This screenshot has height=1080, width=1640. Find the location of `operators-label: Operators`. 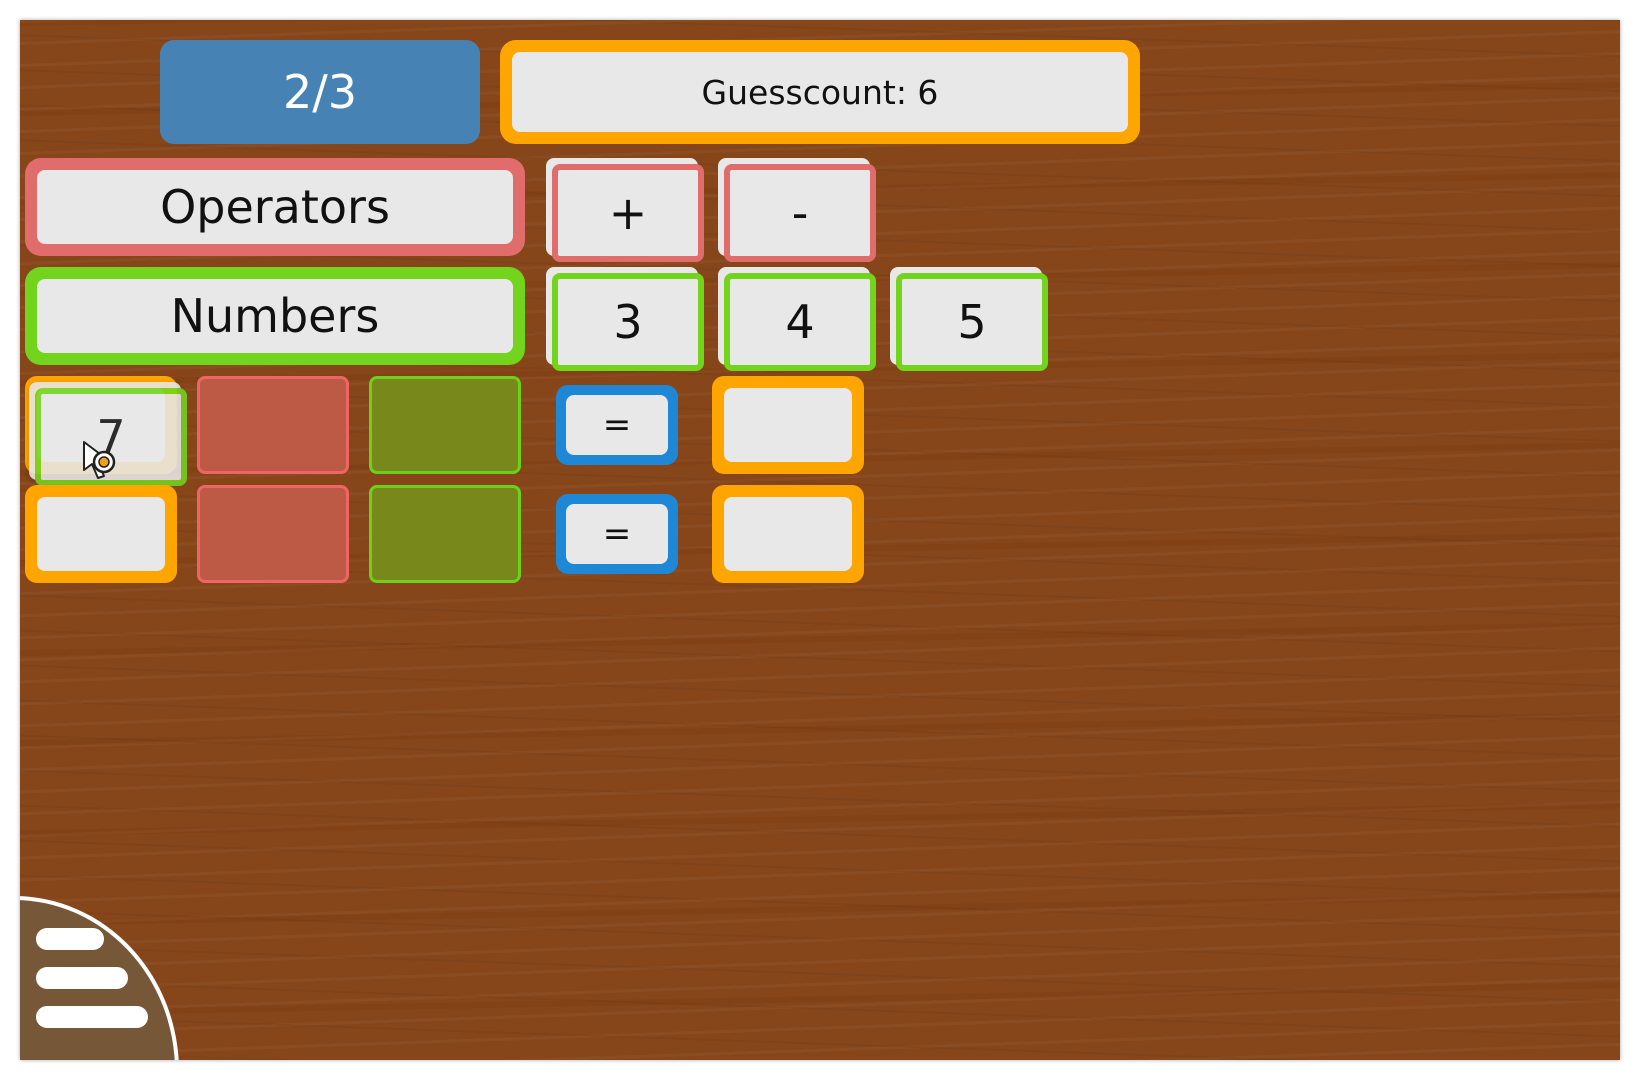

operators-label: Operators is located at coordinates (275, 207).